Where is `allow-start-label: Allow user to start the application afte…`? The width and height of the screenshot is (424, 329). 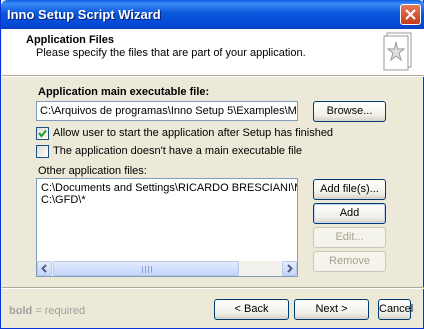 allow-start-label: Allow user to start the application afte… is located at coordinates (193, 133).